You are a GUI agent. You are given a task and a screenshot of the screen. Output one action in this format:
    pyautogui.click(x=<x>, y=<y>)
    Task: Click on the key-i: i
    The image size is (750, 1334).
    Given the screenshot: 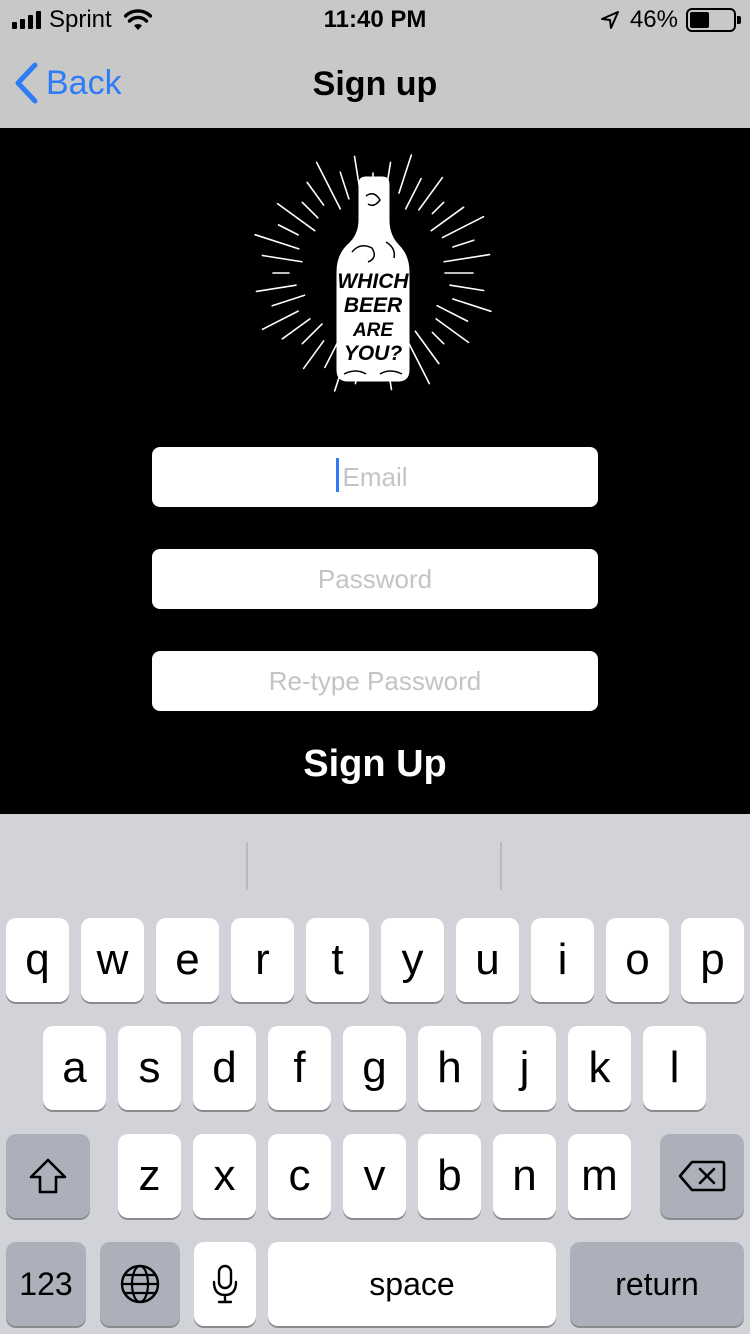 What is the action you would take?
    pyautogui.click(x=562, y=960)
    